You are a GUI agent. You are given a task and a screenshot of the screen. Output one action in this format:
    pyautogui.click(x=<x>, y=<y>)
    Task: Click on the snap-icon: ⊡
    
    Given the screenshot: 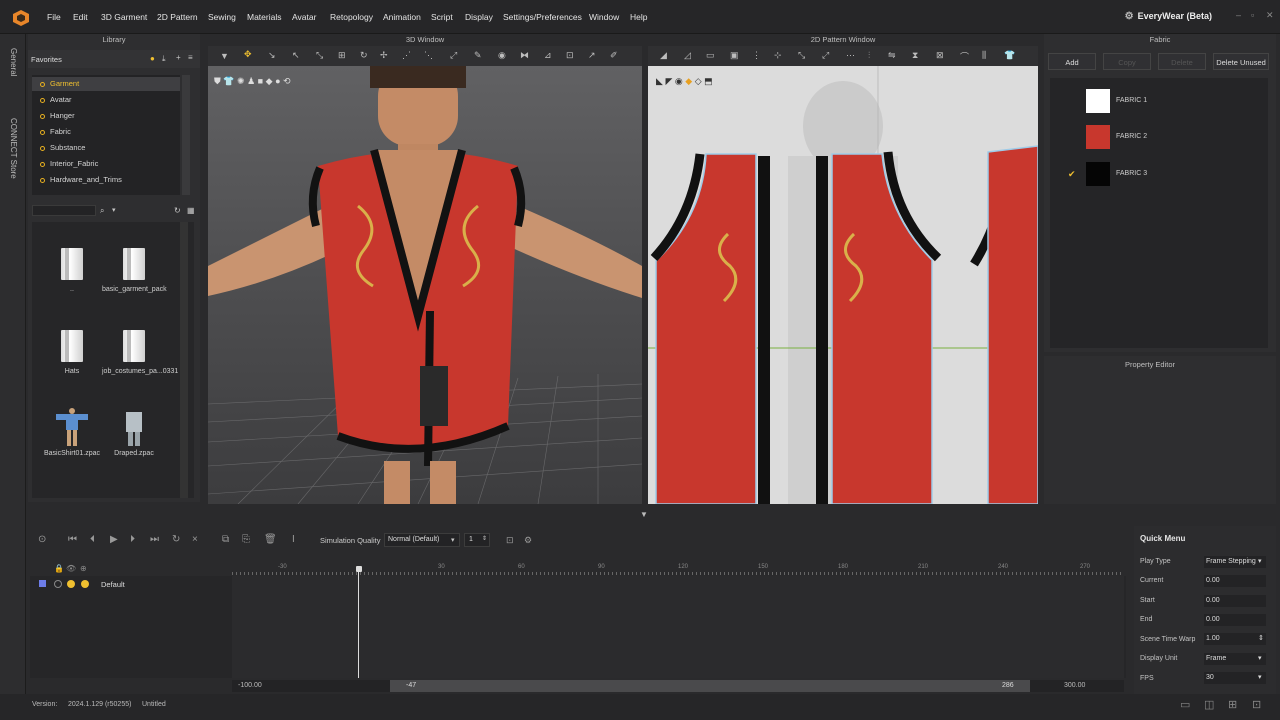 What is the action you would take?
    pyautogui.click(x=510, y=540)
    